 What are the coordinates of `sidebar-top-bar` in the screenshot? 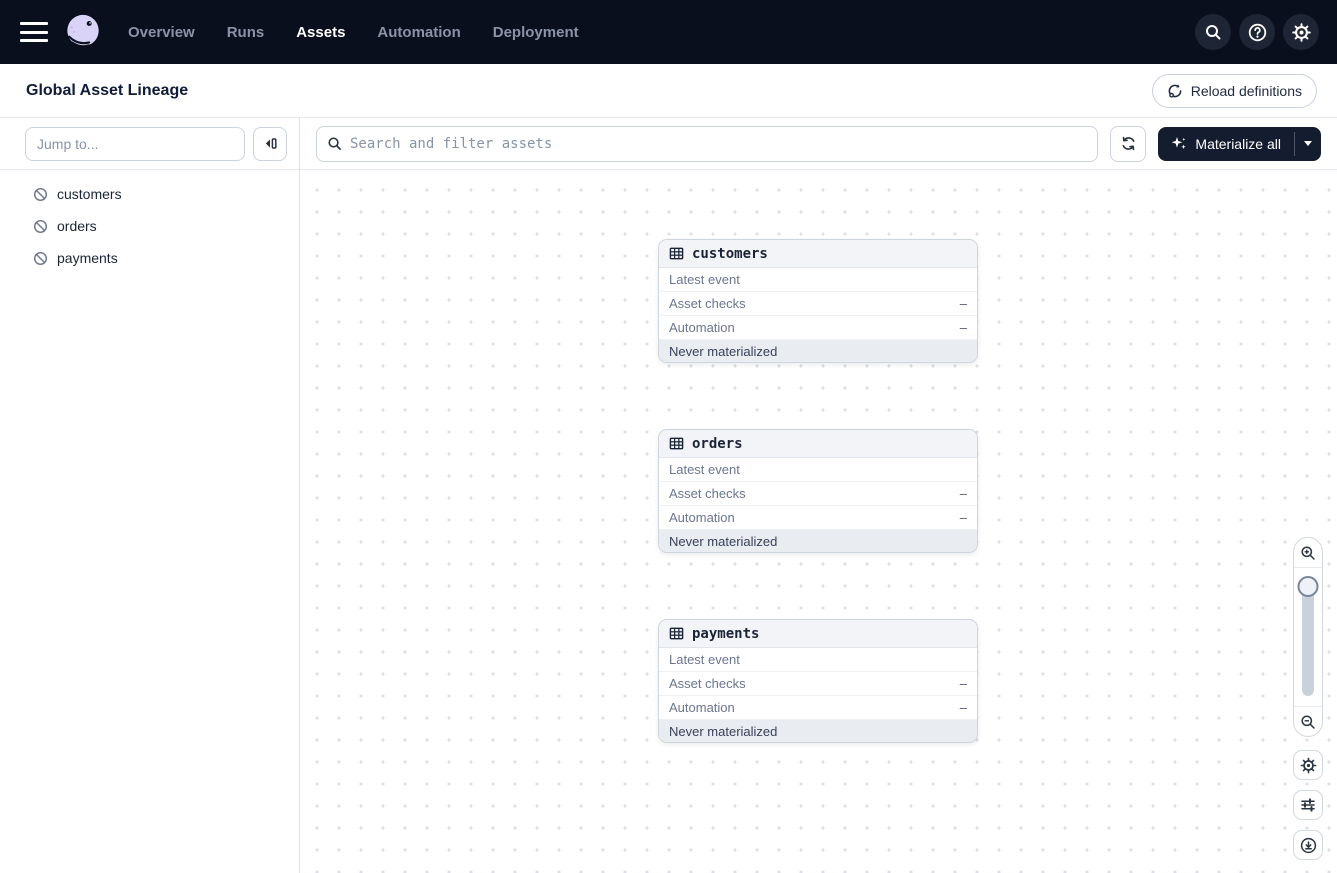 It's located at (149, 144).